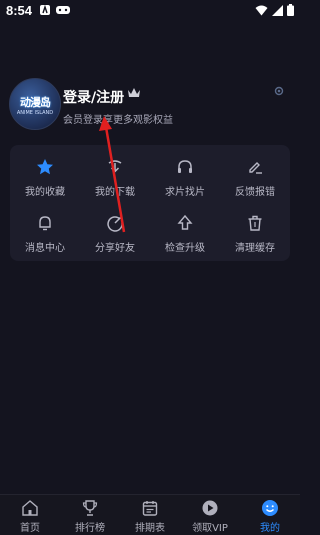 This screenshot has width=320, height=535. I want to click on status-bar: 8:54, so click(150, 11).